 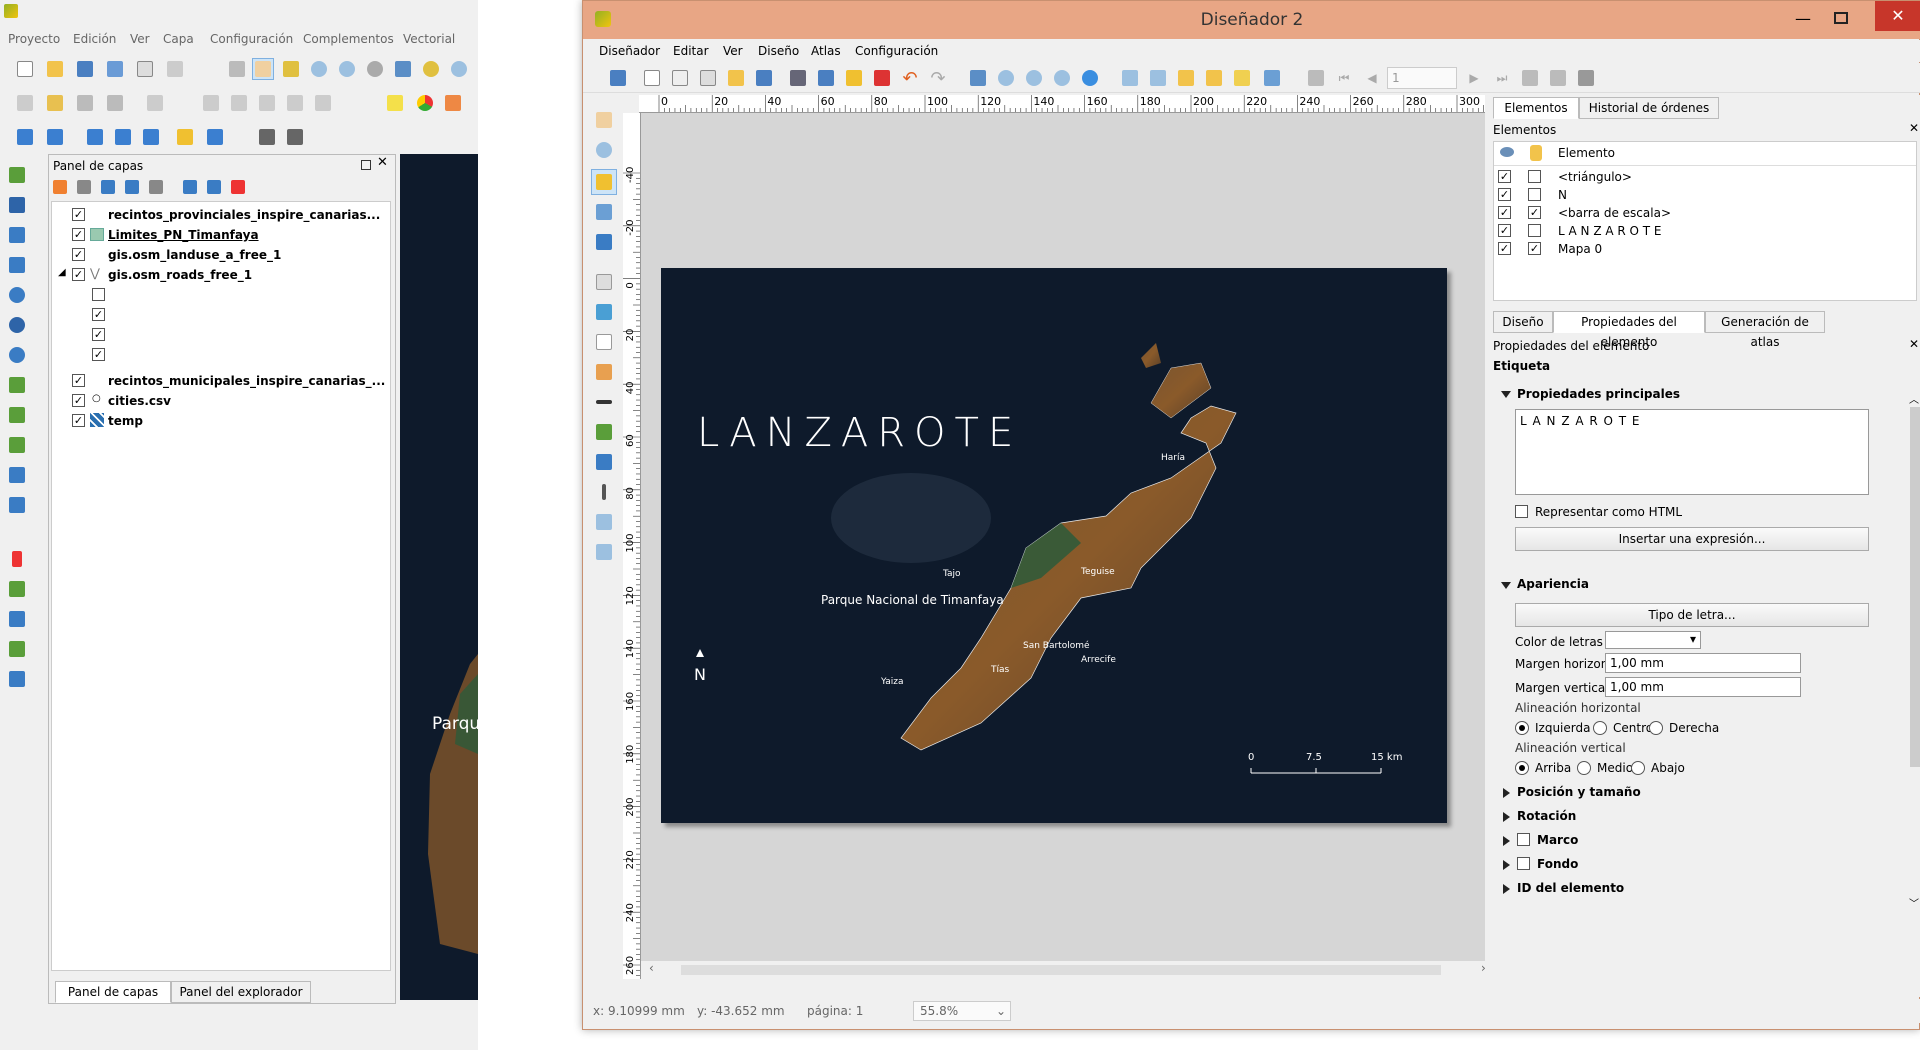 What do you see at coordinates (1649, 108) in the screenshot?
I see `tab-historial: Historial de órdenes` at bounding box center [1649, 108].